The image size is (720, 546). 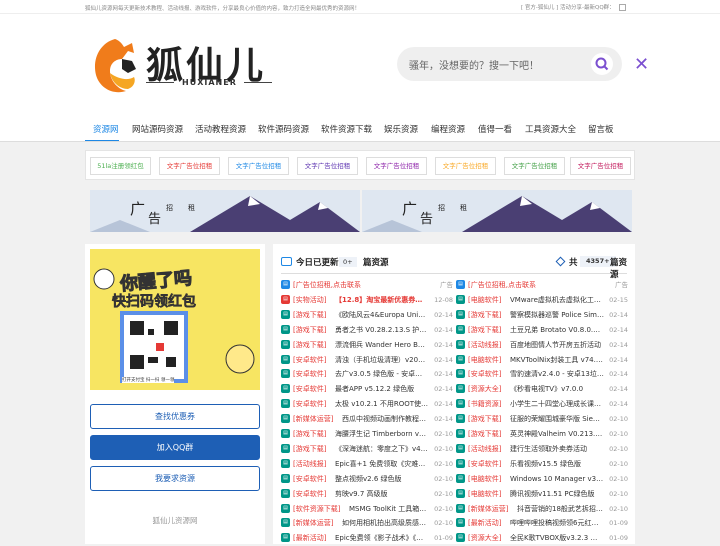 What do you see at coordinates (382, 494) in the screenshot?
I see `resource-title: 剪映v9.7 高级版` at bounding box center [382, 494].